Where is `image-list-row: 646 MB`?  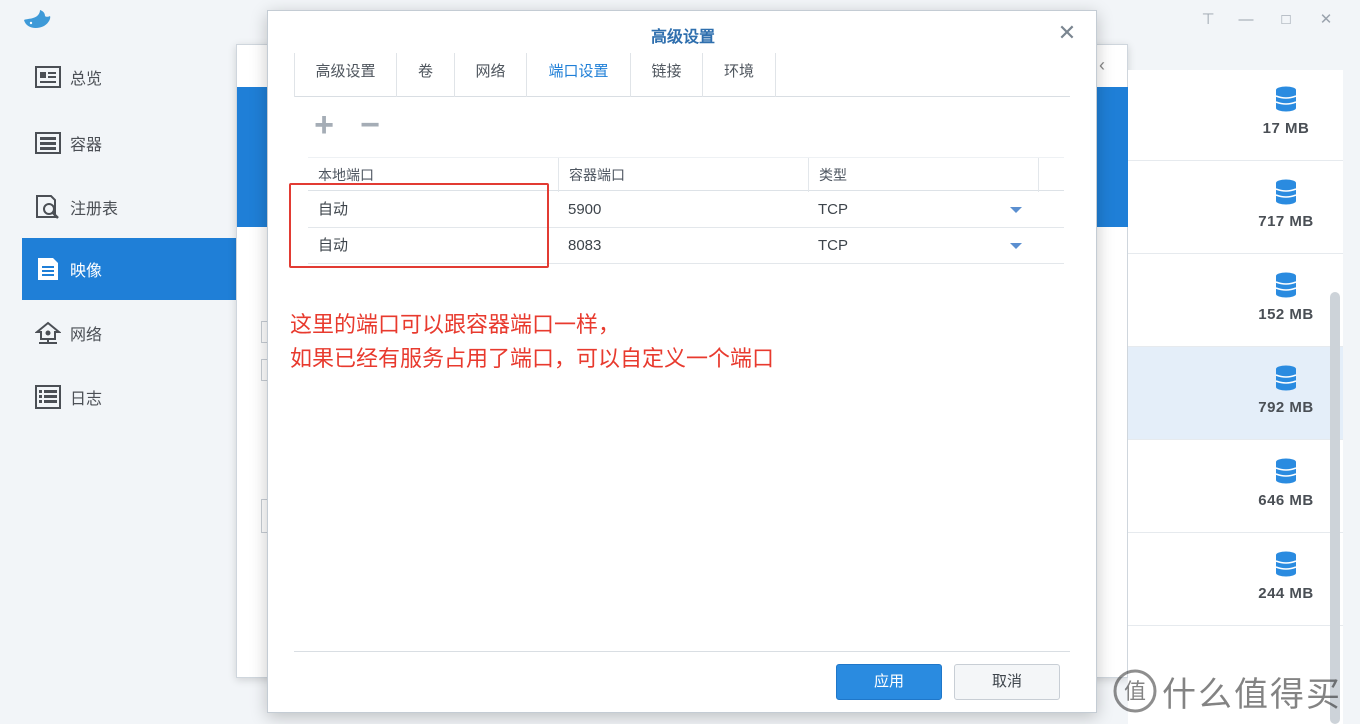 image-list-row: 646 MB is located at coordinates (1235, 486).